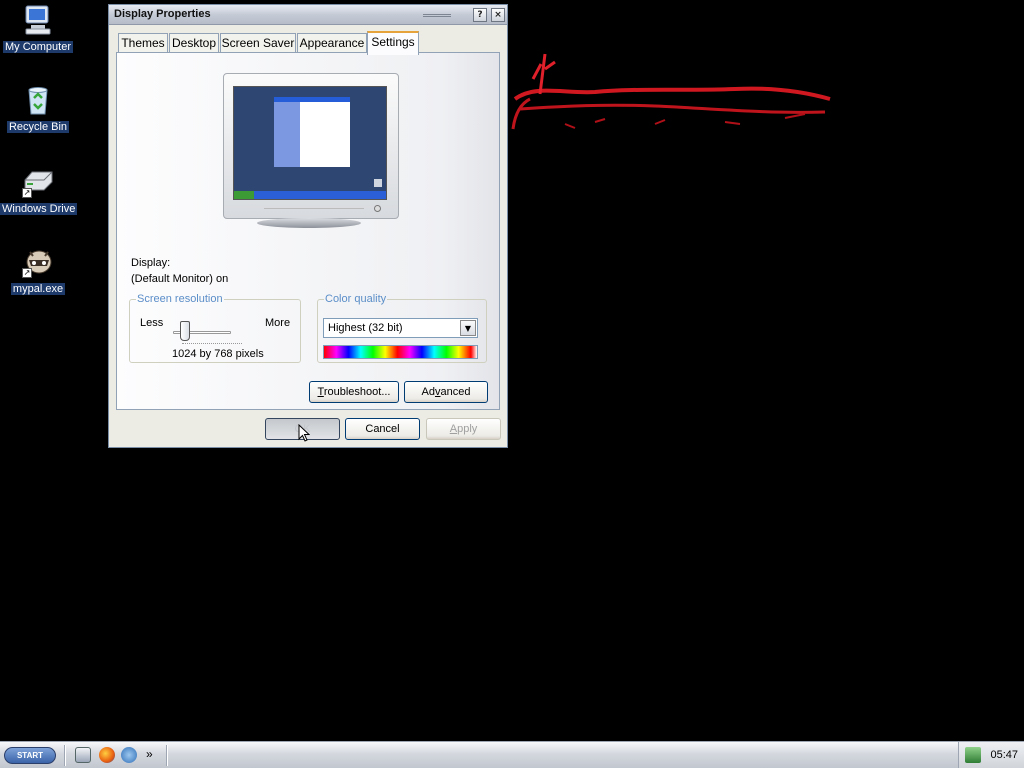 The height and width of the screenshot is (768, 1024). I want to click on desktop-icon-recycle-bin: Recycle Bin, so click(38, 108).